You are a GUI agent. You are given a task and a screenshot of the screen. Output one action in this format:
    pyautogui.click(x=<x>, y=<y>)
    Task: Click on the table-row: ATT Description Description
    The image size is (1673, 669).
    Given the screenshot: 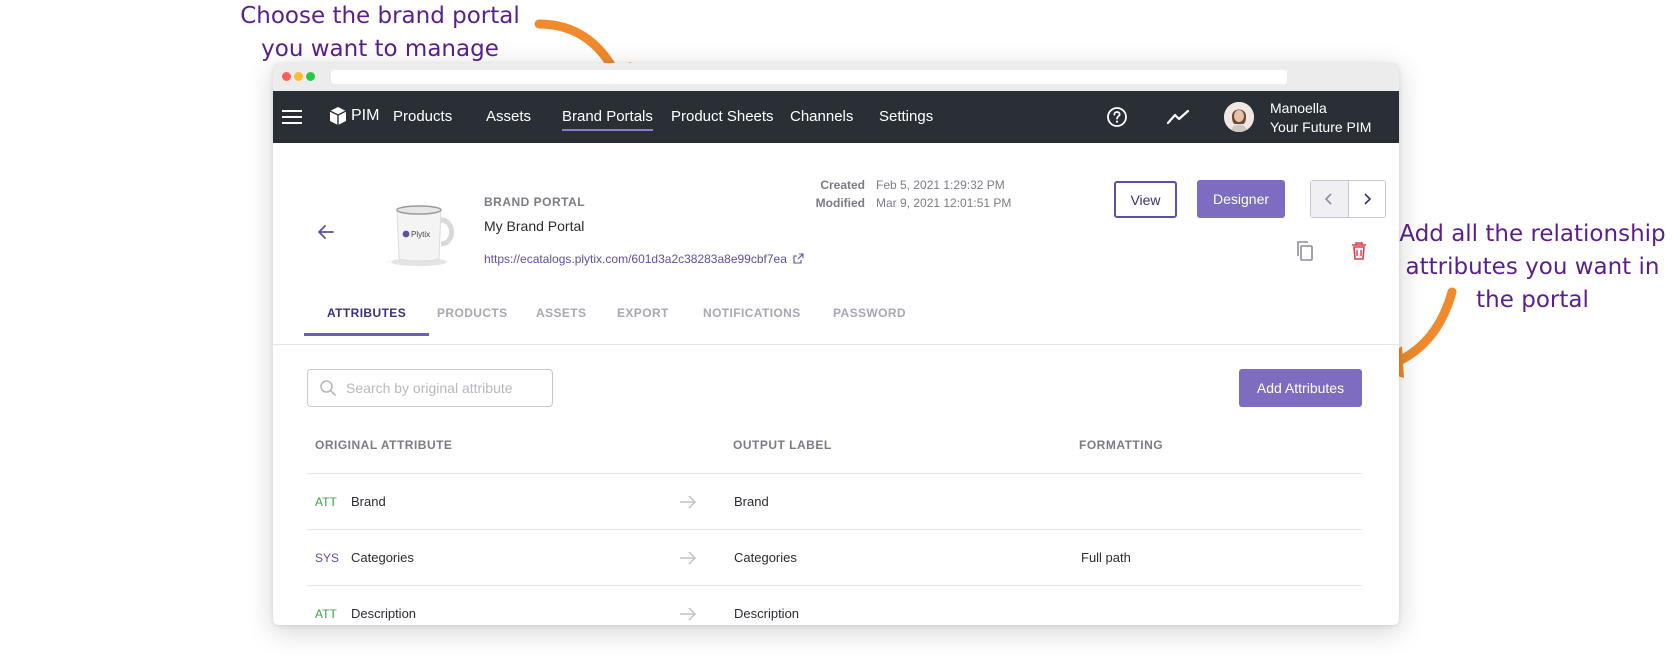 What is the action you would take?
    pyautogui.click(x=834, y=605)
    